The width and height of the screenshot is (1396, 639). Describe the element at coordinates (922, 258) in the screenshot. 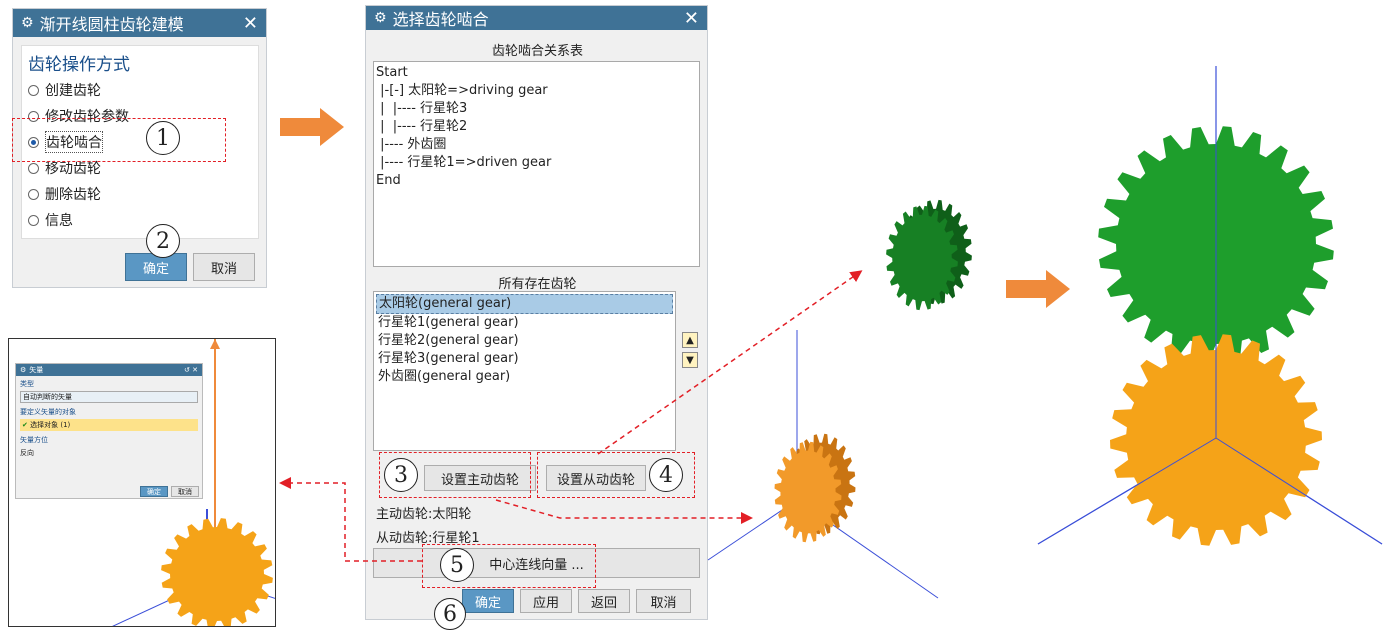

I see `green-3d-gear` at that location.